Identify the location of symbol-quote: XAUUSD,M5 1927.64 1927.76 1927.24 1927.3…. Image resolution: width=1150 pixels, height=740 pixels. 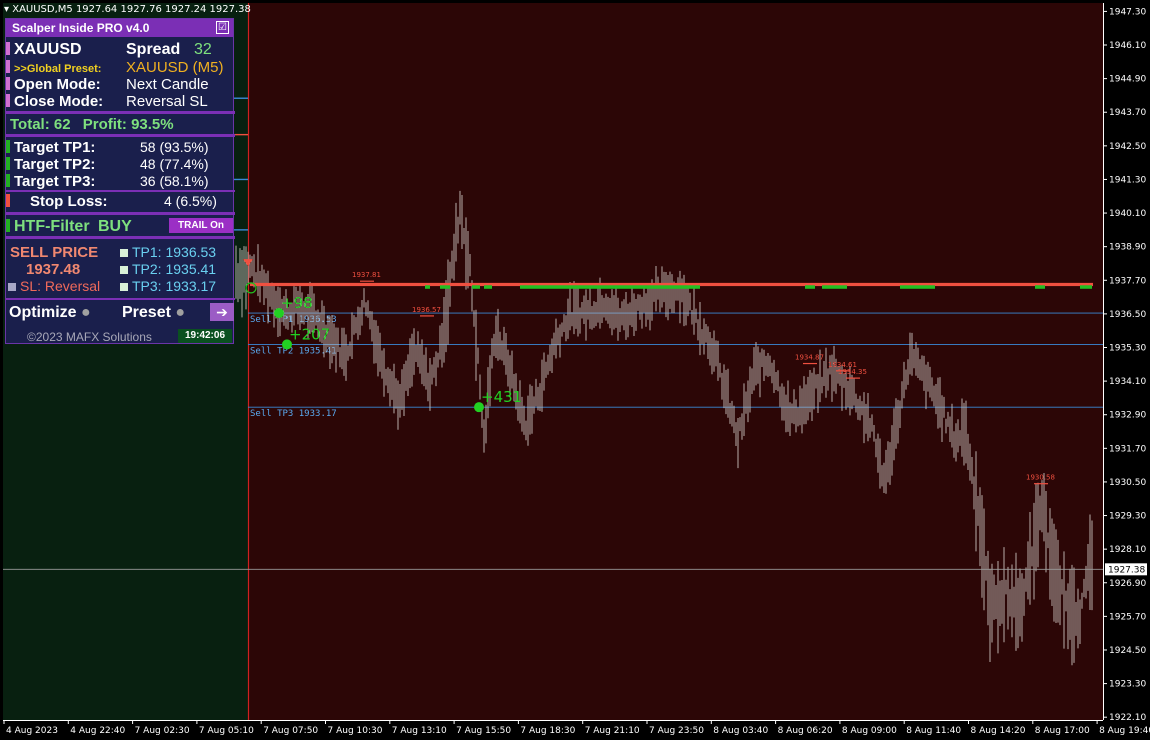
(131, 9).